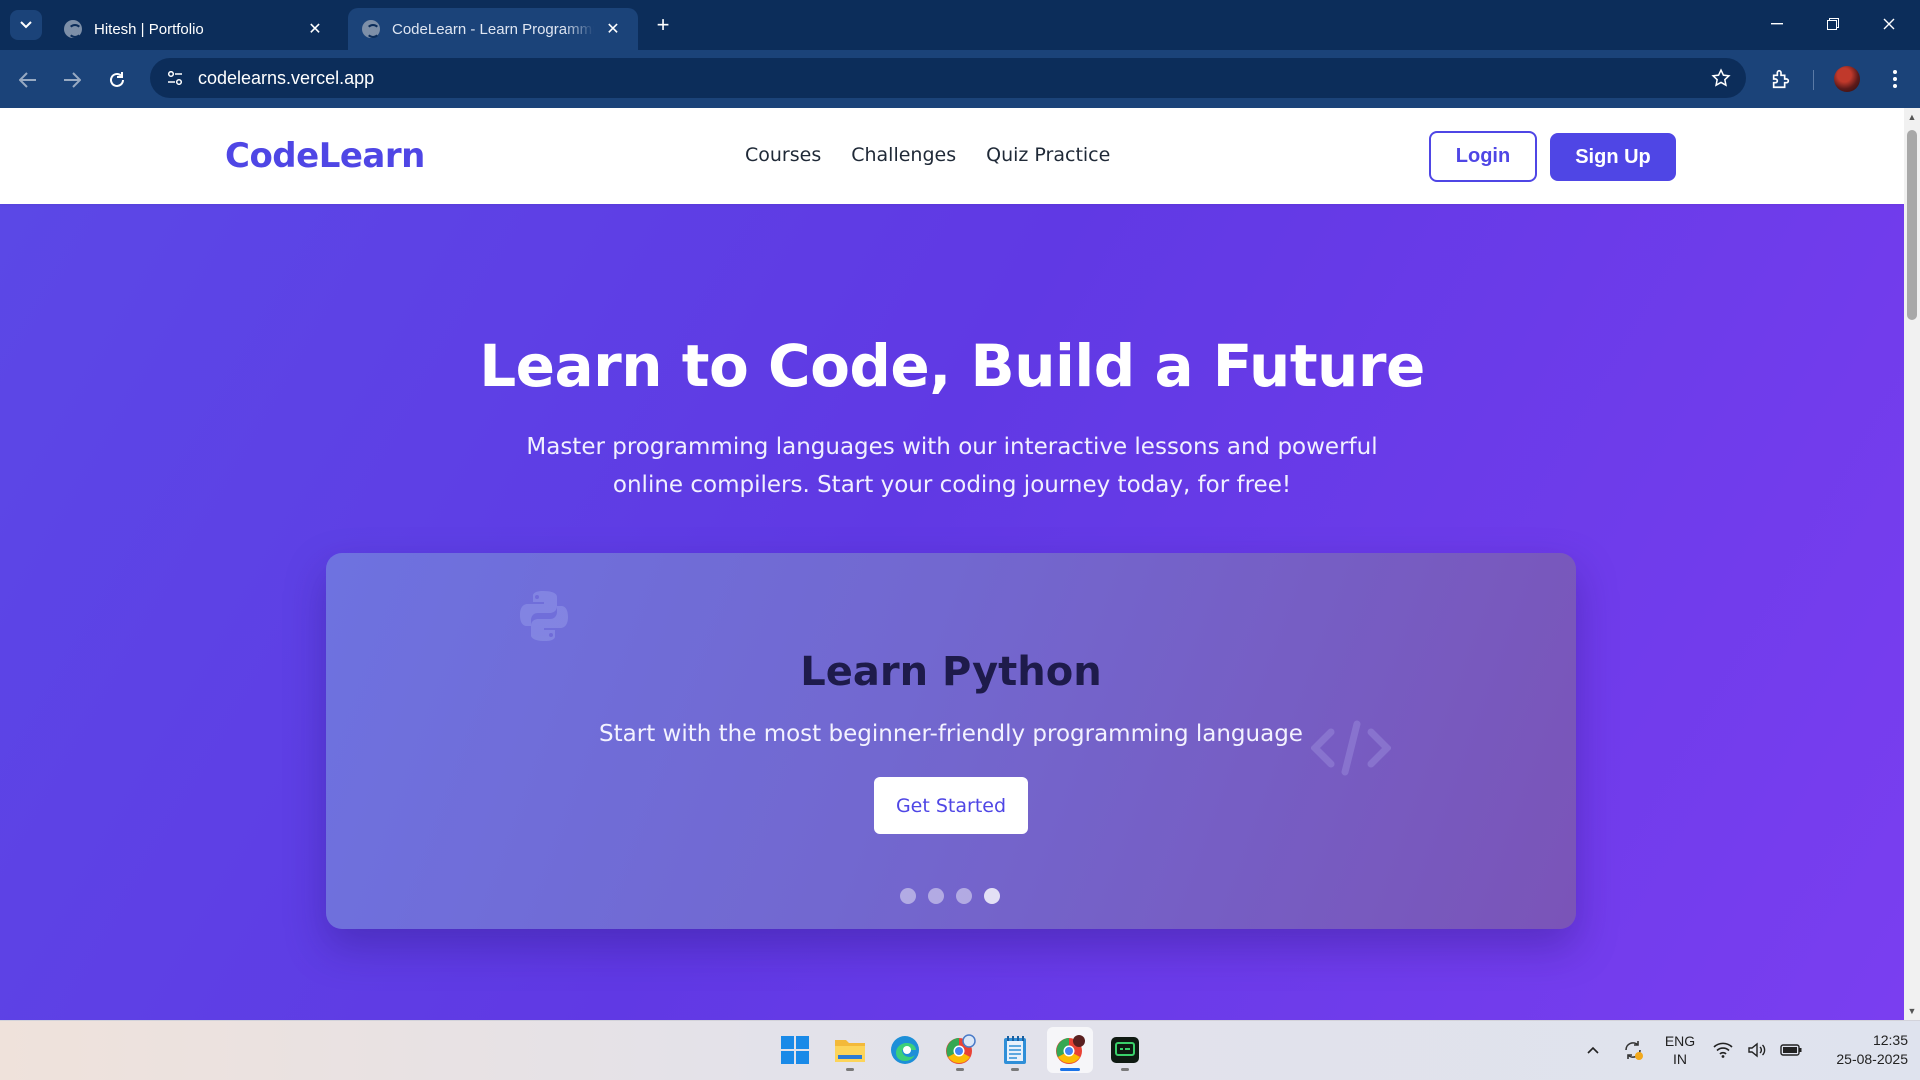  Describe the element at coordinates (1680, 1050) in the screenshot. I see `input-language-indicator: ENG IN` at that location.